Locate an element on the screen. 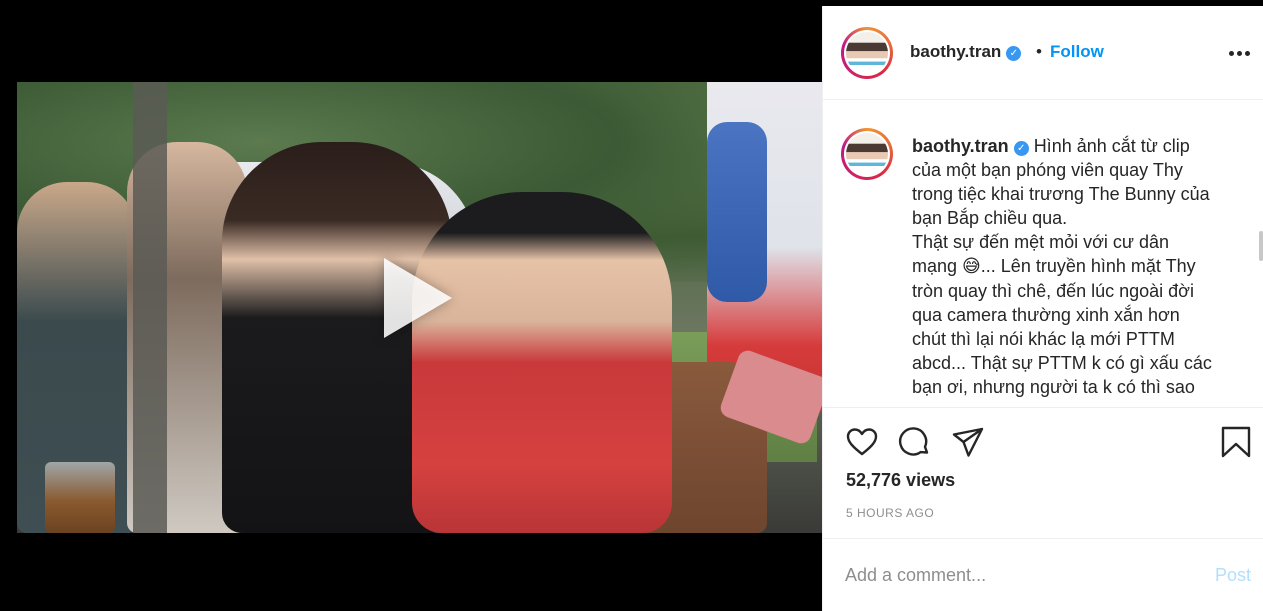 The width and height of the screenshot is (1263, 611). post-timestamp: 5 HOURS AGO is located at coordinates (890, 513).